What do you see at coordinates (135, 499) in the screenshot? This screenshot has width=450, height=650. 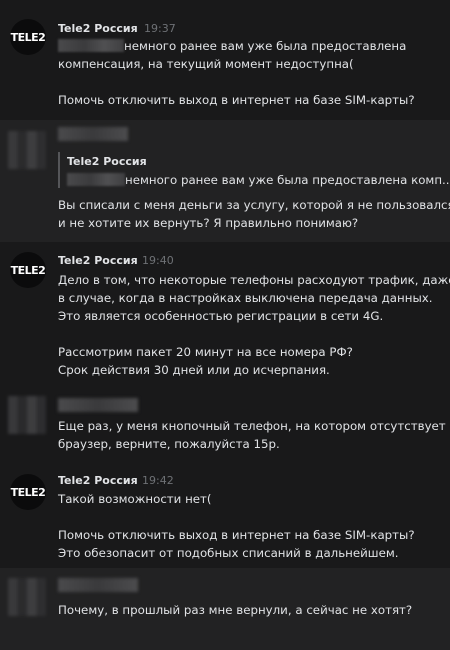 I see `message-text-line: Такой возможности нет(` at bounding box center [135, 499].